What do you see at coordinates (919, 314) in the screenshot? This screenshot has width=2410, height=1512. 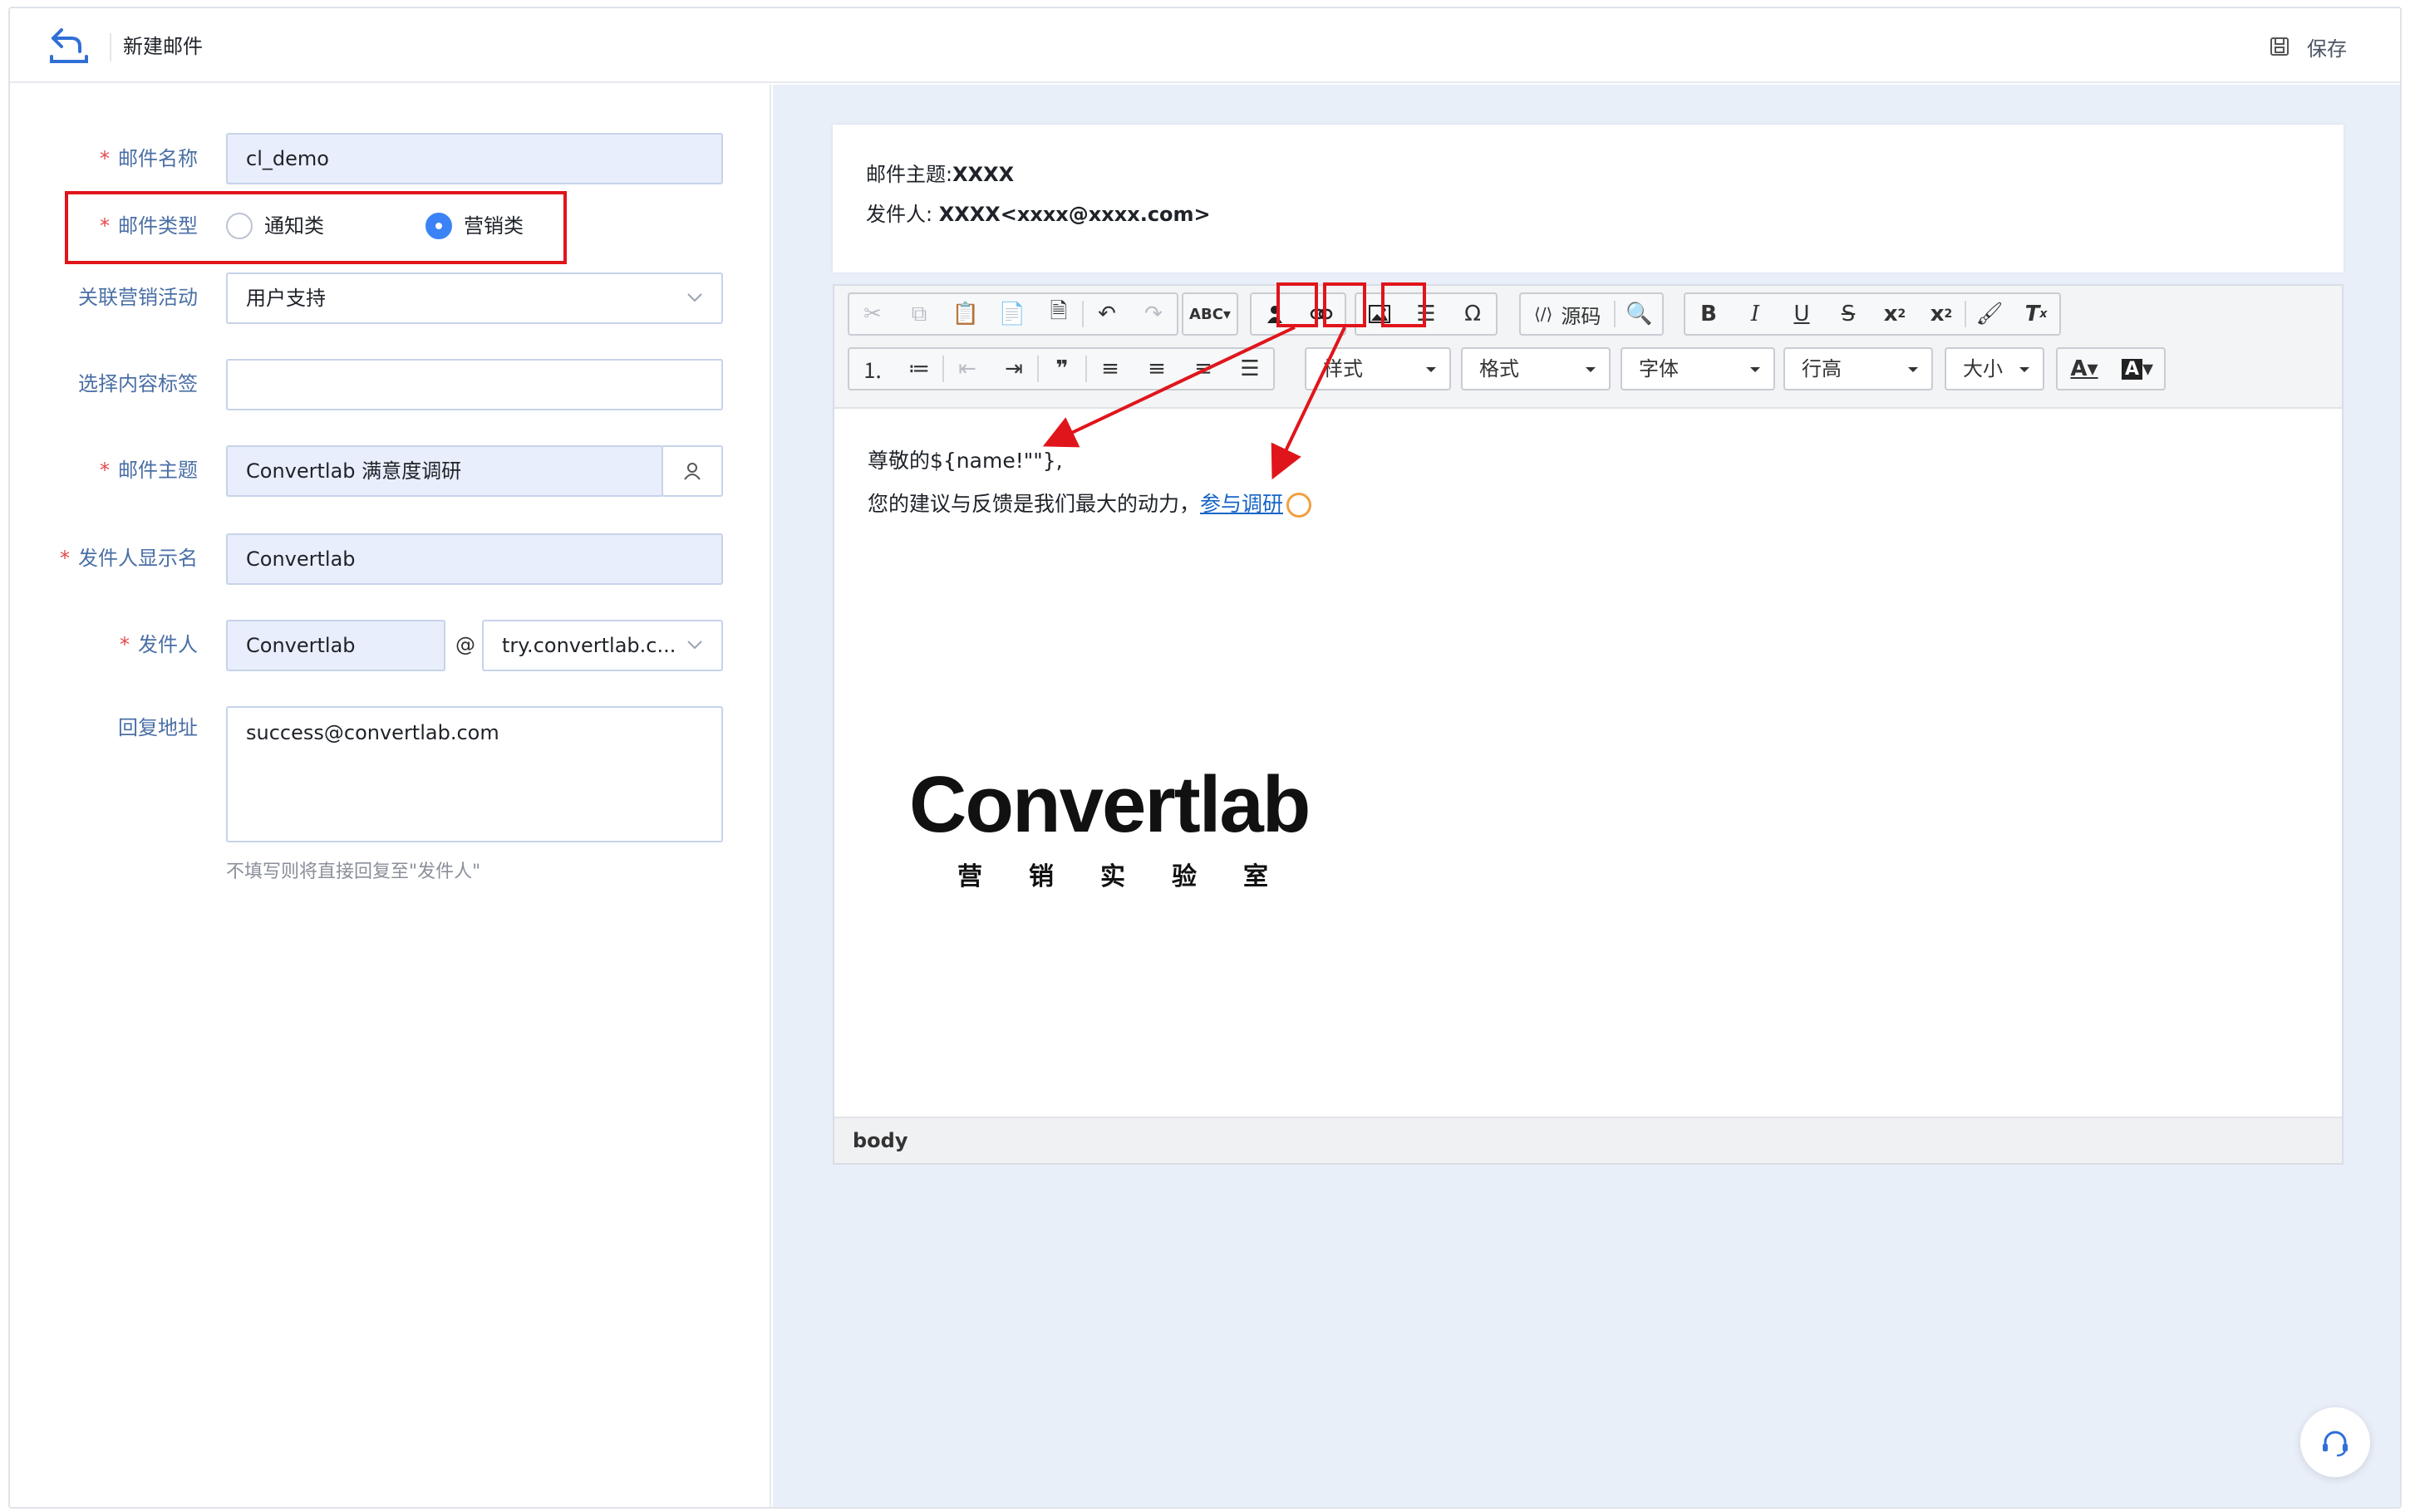 I see `copy-icon: ⧉` at bounding box center [919, 314].